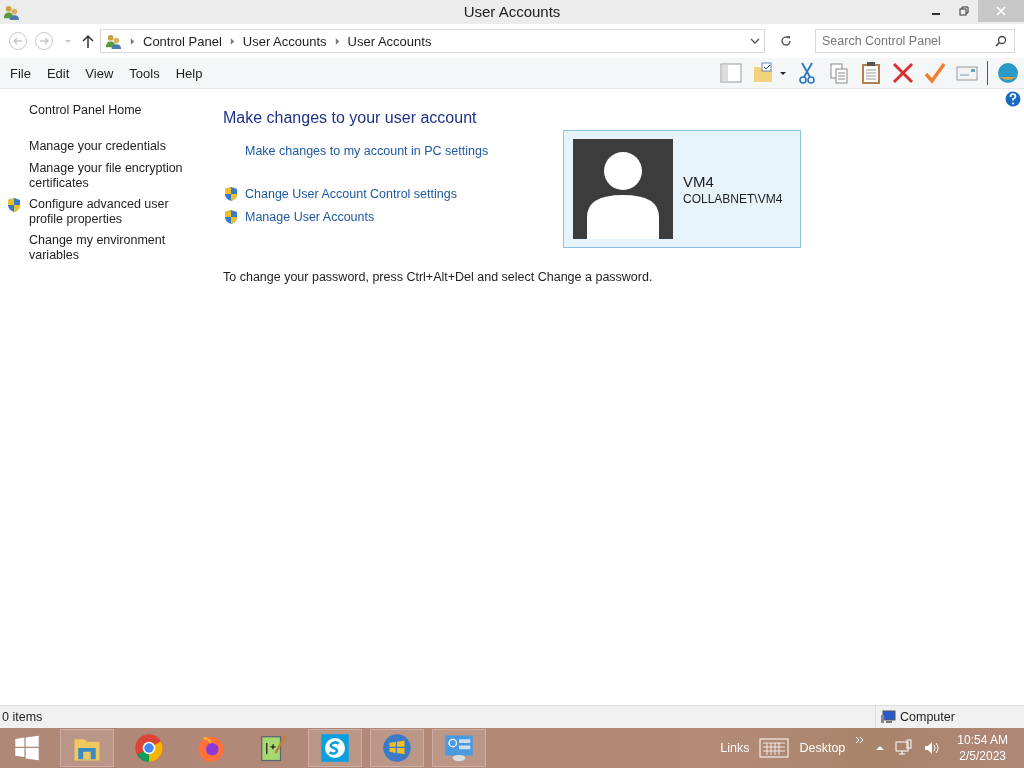  I want to click on page-heading: Make changes to your user account, so click(350, 118).